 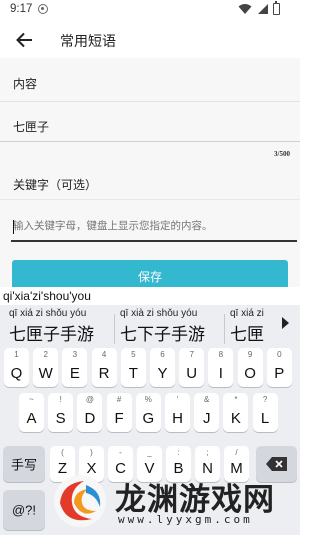 I want to click on key-secondary-label: 9, so click(x=250, y=354).